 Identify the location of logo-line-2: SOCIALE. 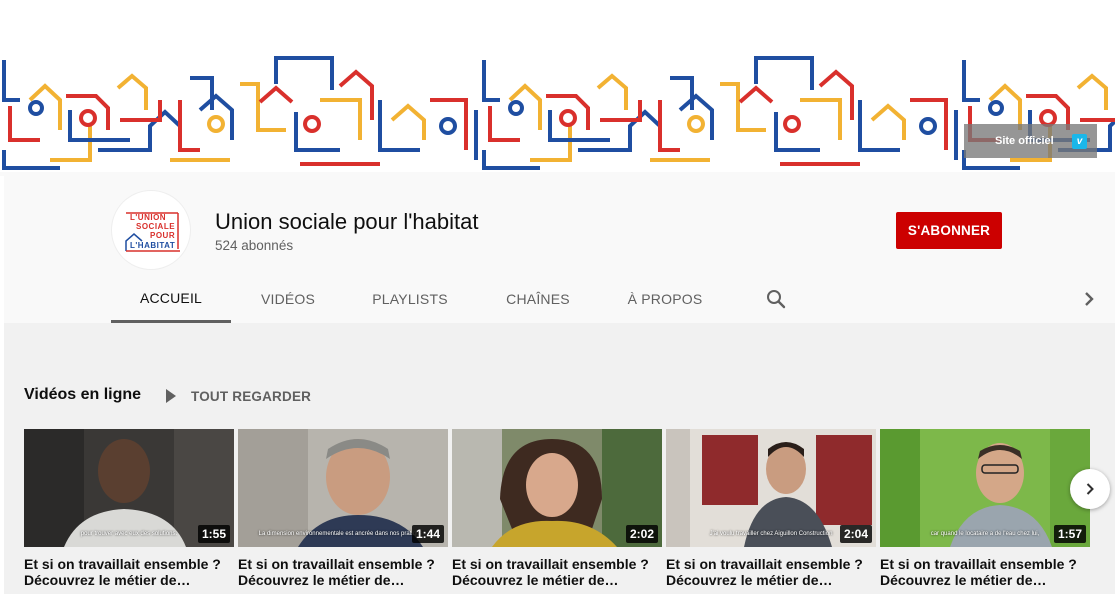
(155, 226).